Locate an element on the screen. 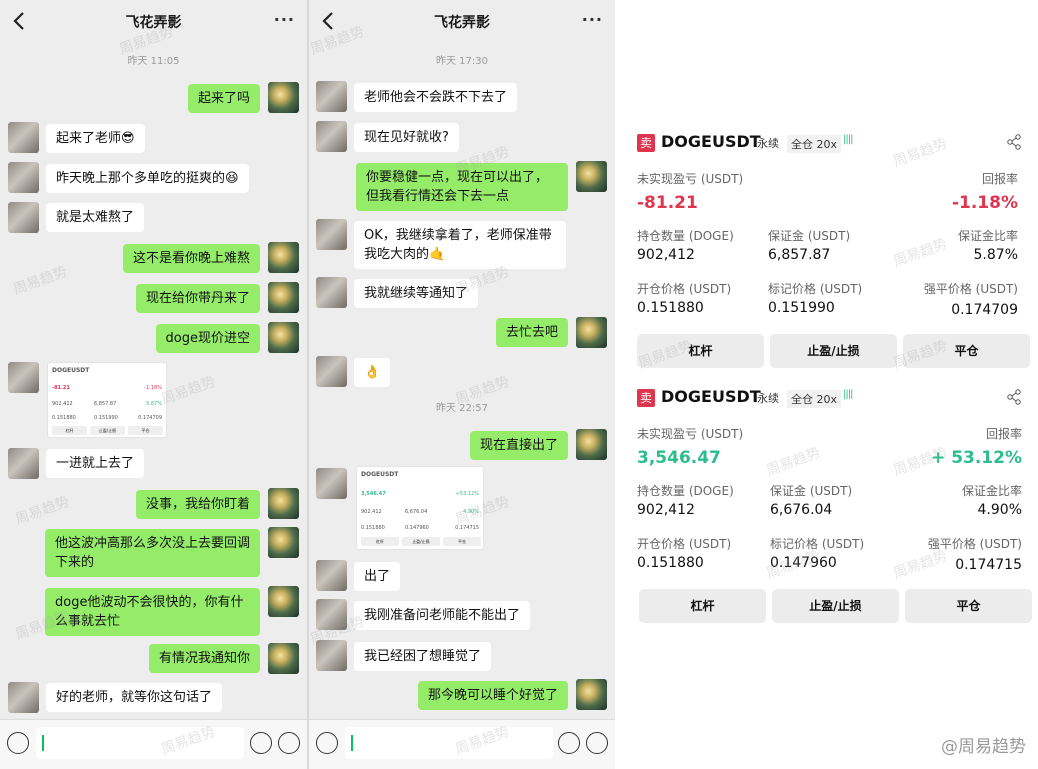  message-bubble-sent: 没事，我给你盯着 is located at coordinates (197, 504).